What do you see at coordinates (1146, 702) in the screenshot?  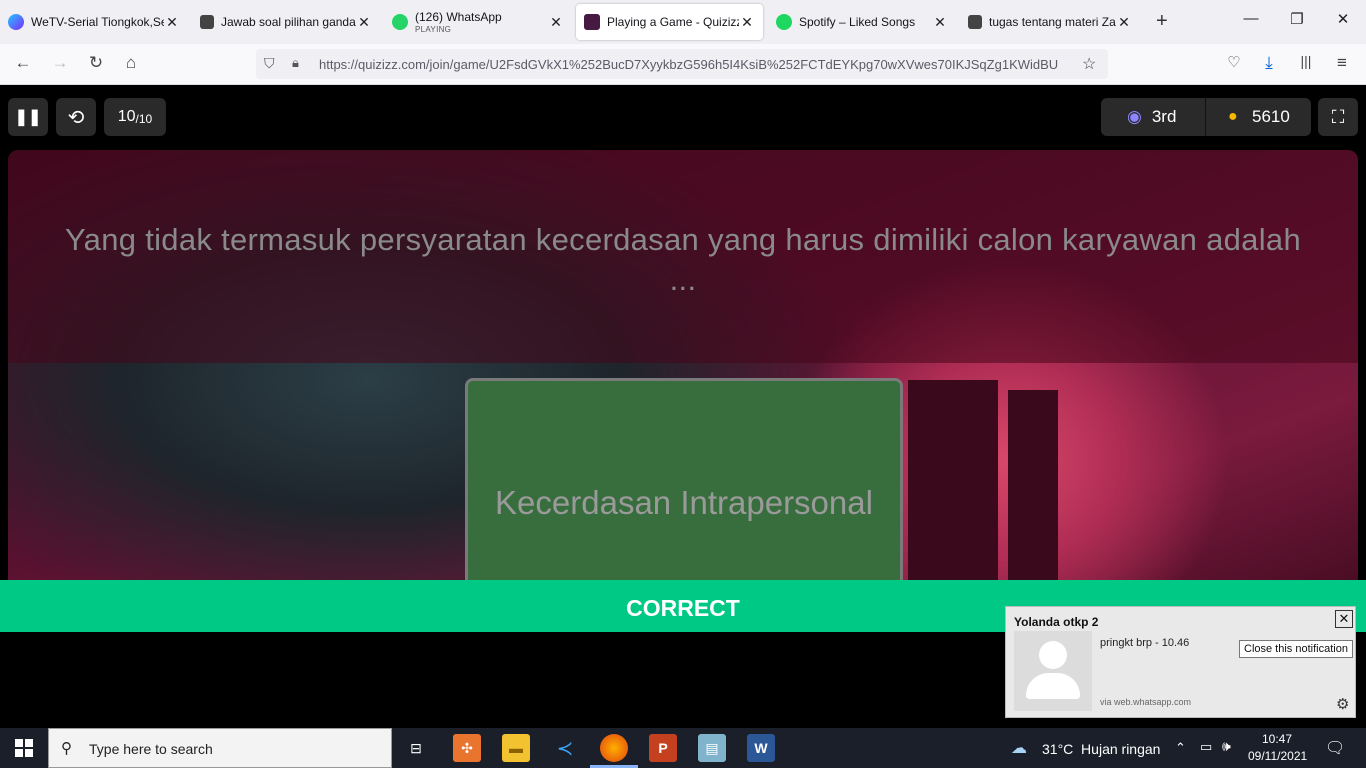 I see `notification-source: via web.whatsapp.com` at bounding box center [1146, 702].